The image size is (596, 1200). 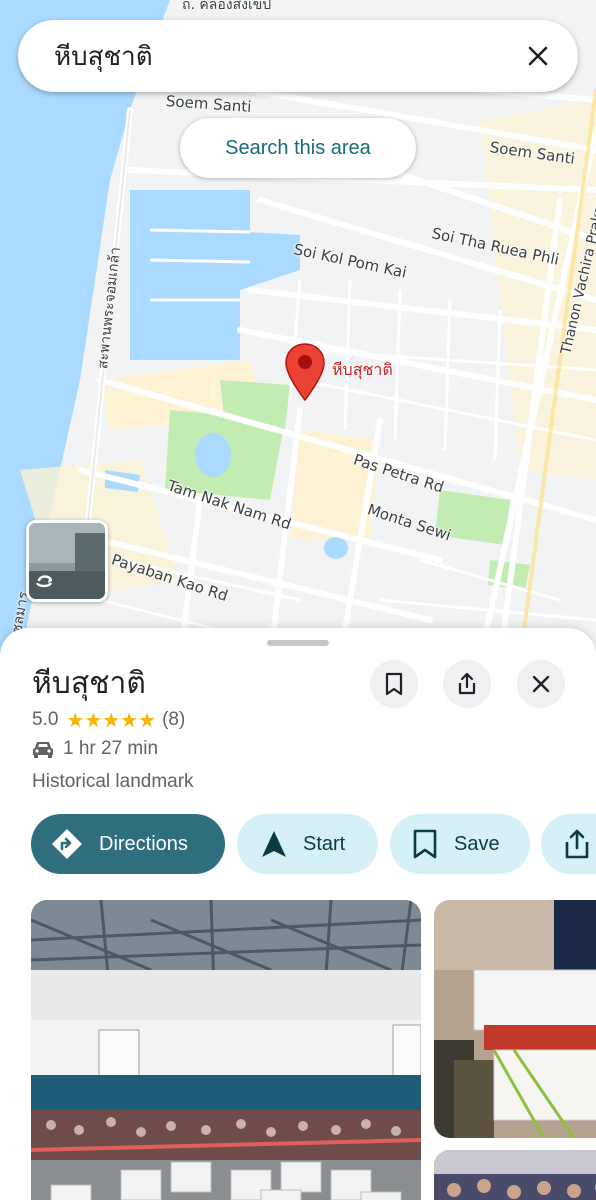 I want to click on close-sheet-button, so click(x=541, y=684).